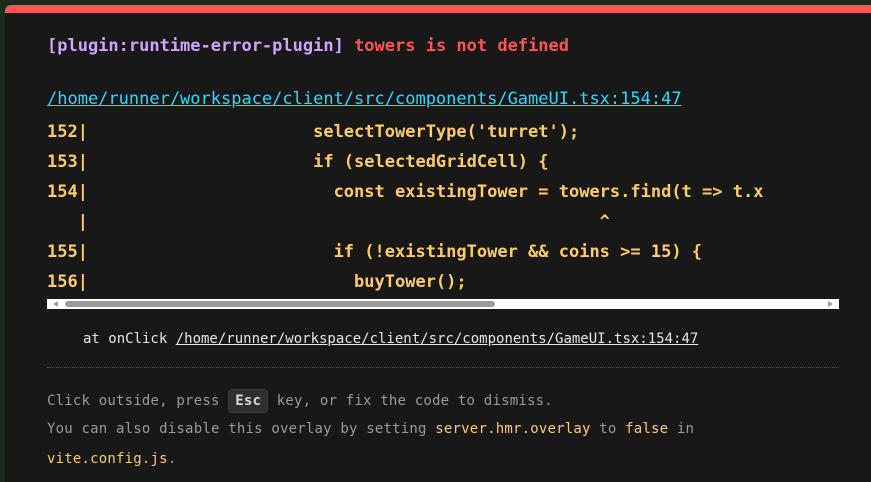 The height and width of the screenshot is (482, 871). What do you see at coordinates (257, 282) in the screenshot?
I see `code-line: 156| buyTower();` at bounding box center [257, 282].